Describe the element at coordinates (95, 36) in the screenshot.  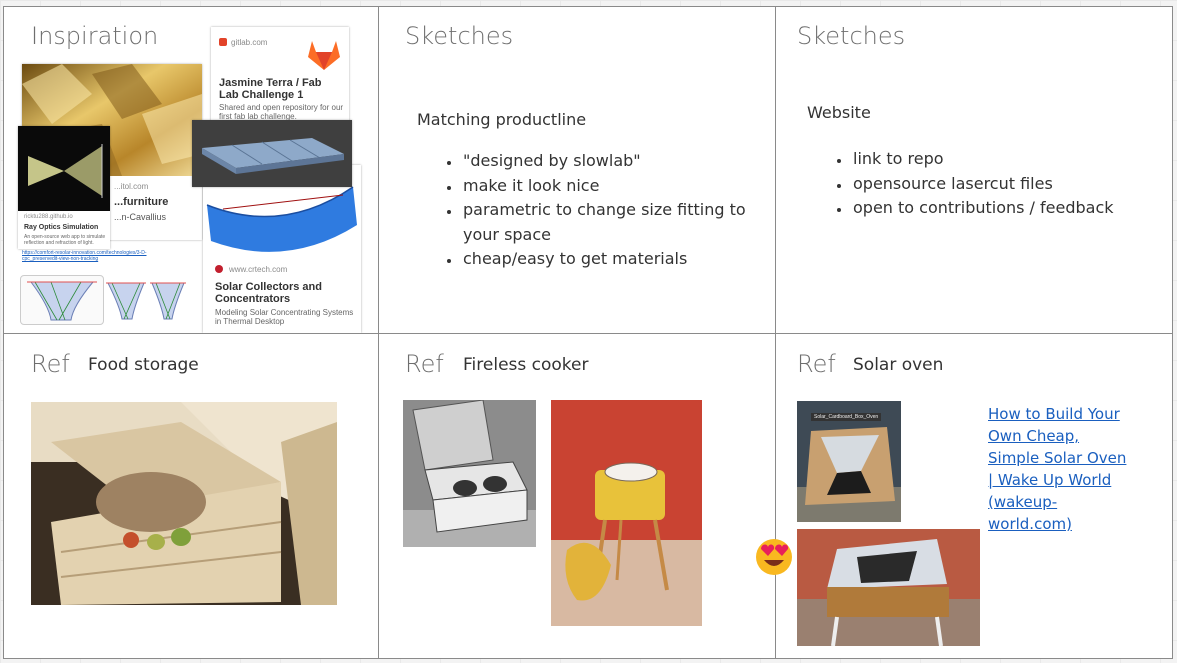
I see `cell-title: Inspiration` at that location.